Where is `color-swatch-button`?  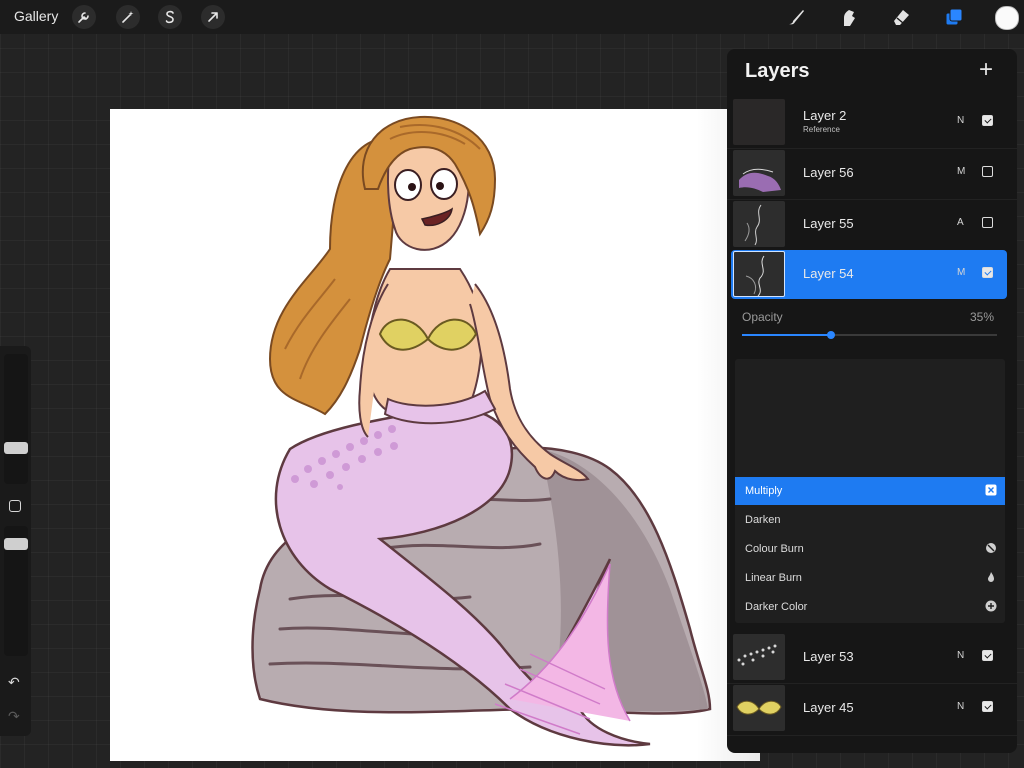 color-swatch-button is located at coordinates (1007, 18).